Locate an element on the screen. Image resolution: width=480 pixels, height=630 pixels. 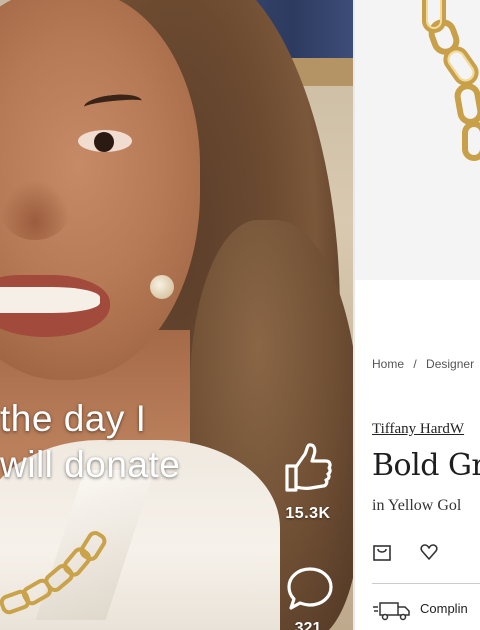
delivery-truck-icon is located at coordinates (391, 611).